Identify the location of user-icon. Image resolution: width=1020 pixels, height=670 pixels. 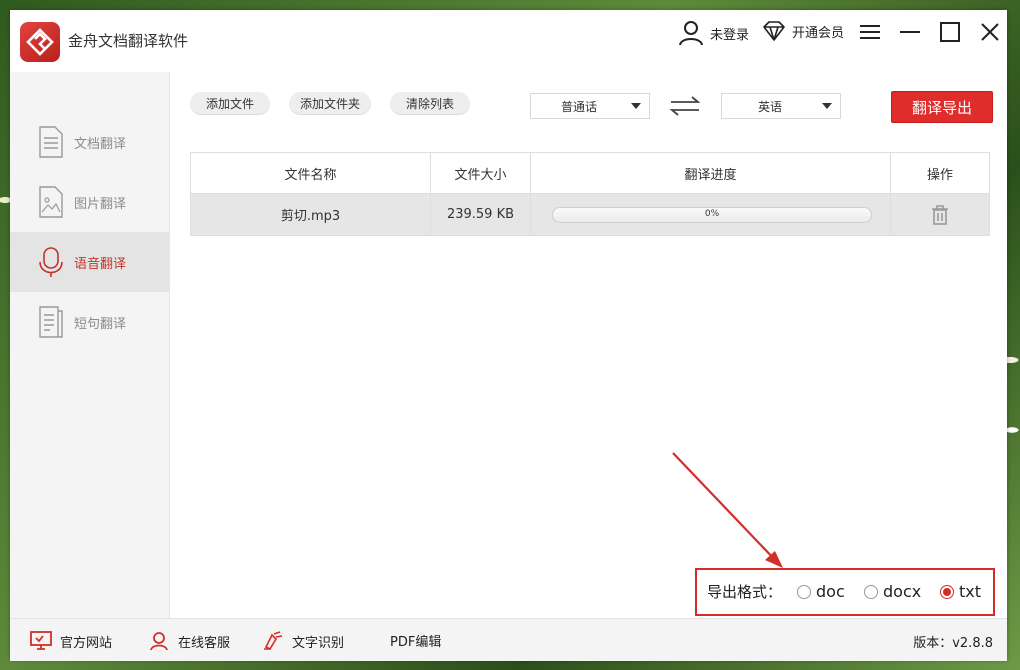
(691, 33).